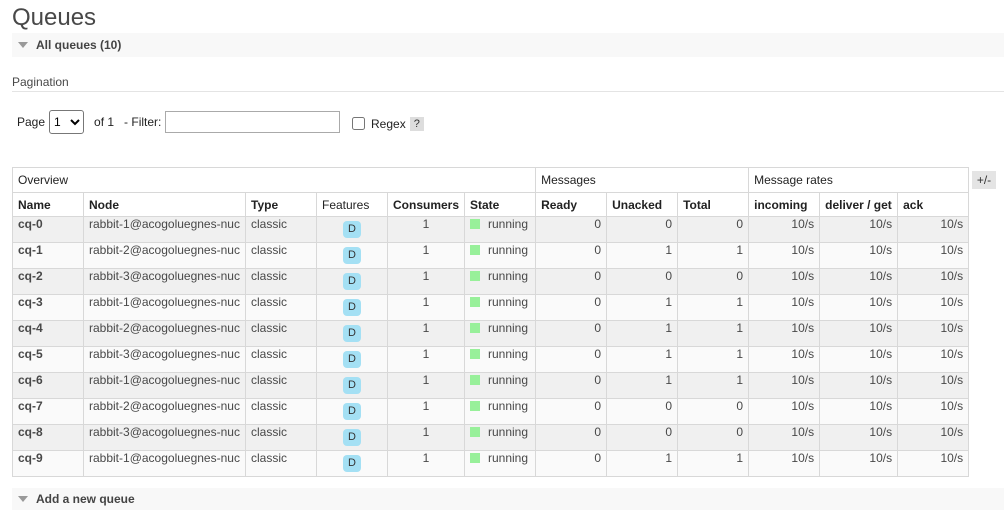  I want to click on column-header-state: State, so click(500, 204).